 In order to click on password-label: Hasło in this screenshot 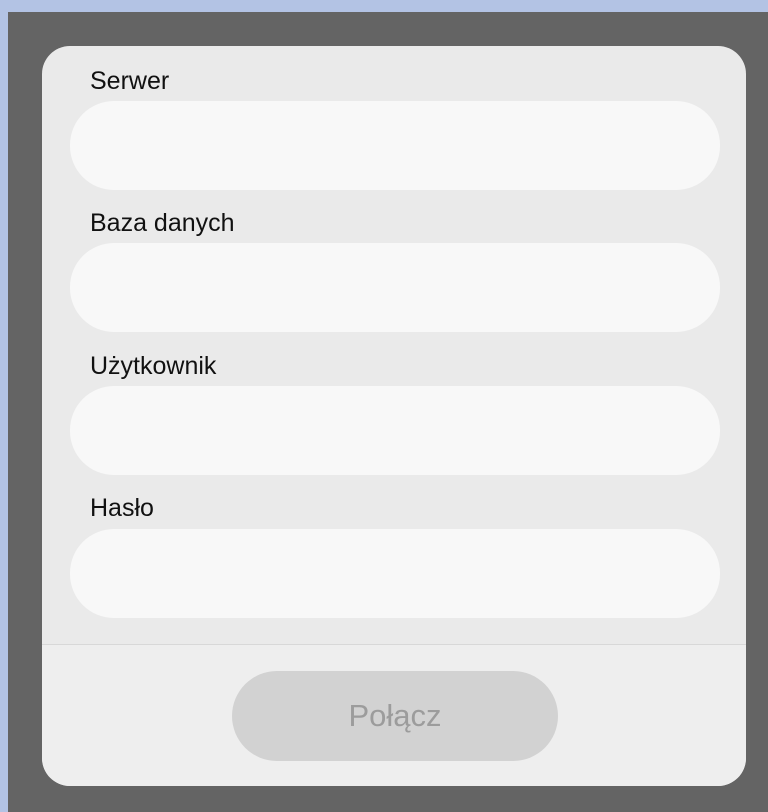, I will do `click(122, 508)`.